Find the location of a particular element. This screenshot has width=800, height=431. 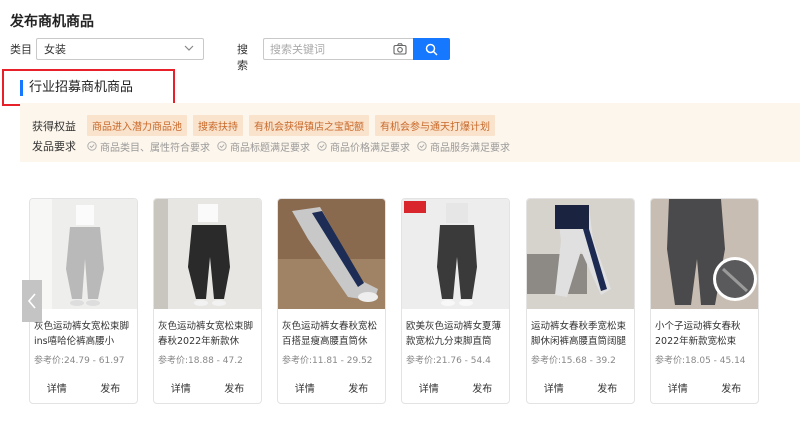

search-input is located at coordinates (338, 49).